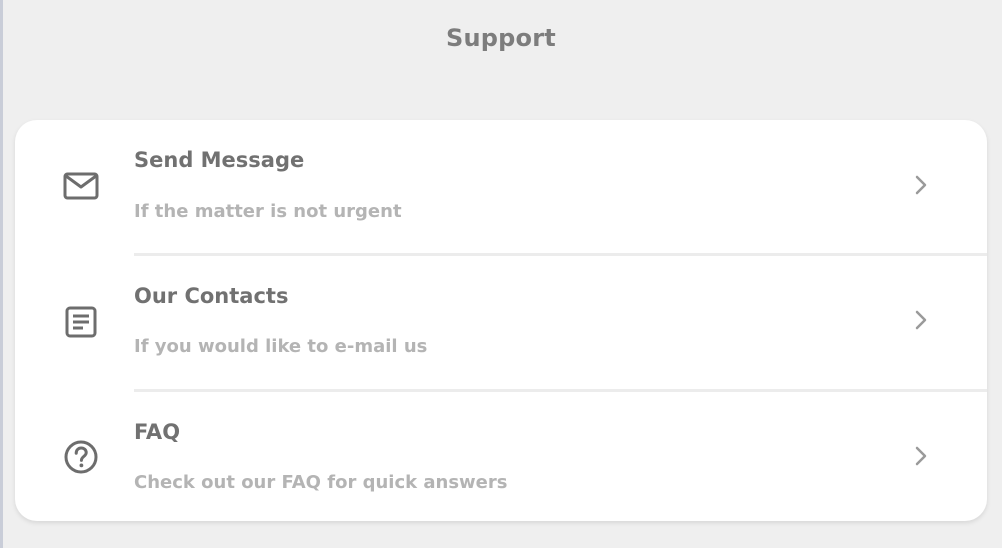 This screenshot has height=548, width=1002. I want to click on menu-item-title: FAQ, so click(157, 432).